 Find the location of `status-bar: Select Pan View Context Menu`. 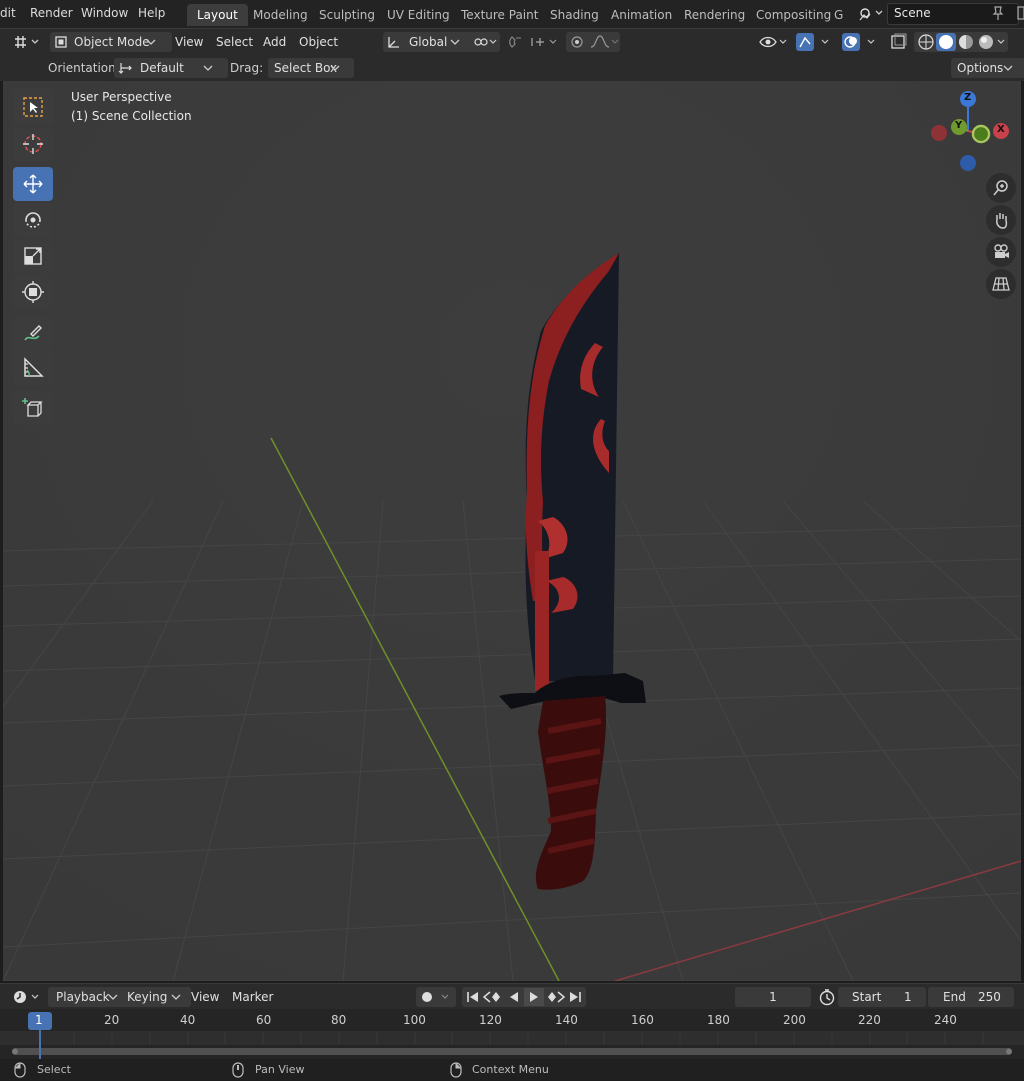

status-bar: Select Pan View Context Menu is located at coordinates (512, 1069).